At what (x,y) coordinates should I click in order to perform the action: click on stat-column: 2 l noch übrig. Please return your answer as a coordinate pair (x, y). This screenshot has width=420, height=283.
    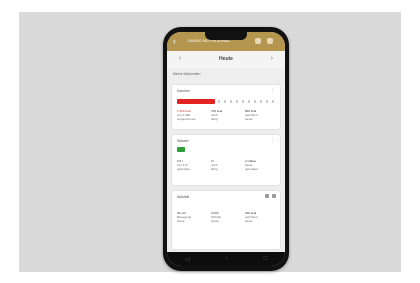
    Looking at the image, I should click on (226, 165).